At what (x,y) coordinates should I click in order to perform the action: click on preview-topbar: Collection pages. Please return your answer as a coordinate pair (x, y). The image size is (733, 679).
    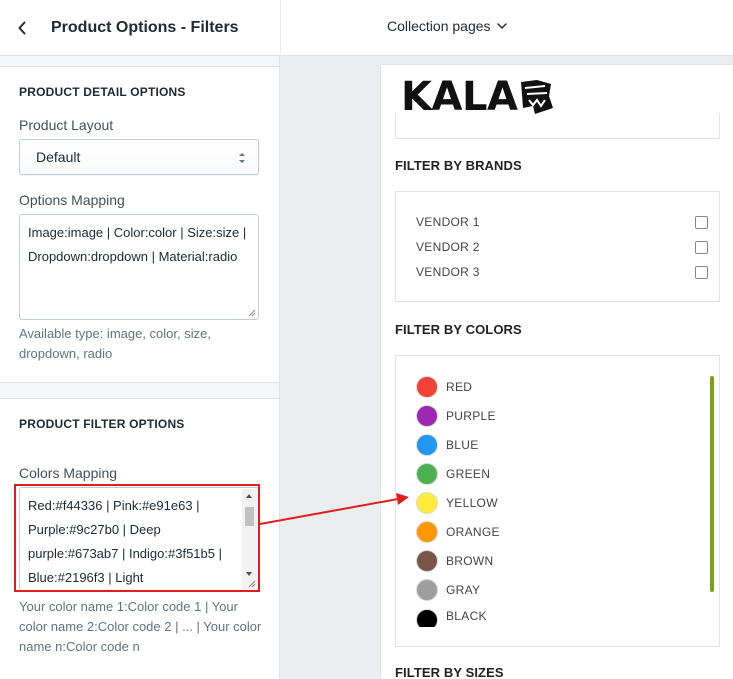
    Looking at the image, I should click on (507, 28).